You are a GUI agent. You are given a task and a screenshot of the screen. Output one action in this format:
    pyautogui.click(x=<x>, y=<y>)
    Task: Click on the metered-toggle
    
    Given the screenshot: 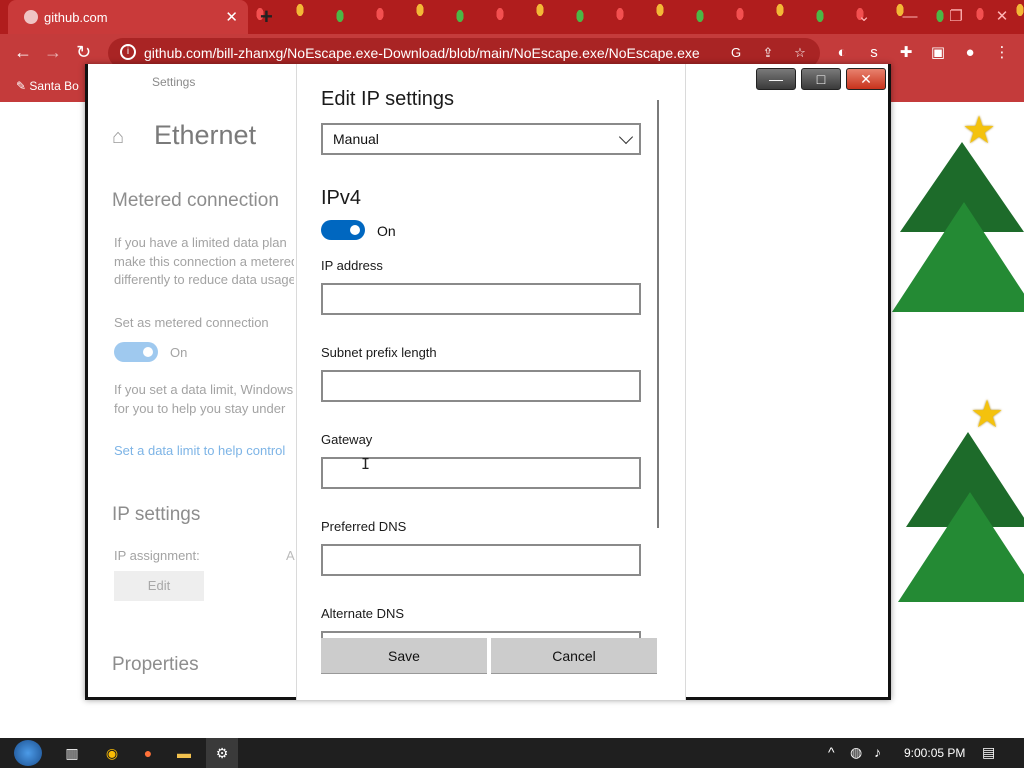 What is the action you would take?
    pyautogui.click(x=136, y=352)
    